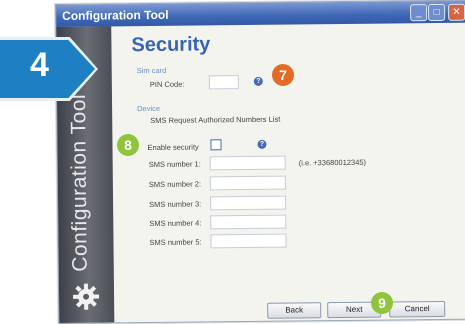 This screenshot has height=324, width=465. Describe the element at coordinates (283, 75) in the screenshot. I see `step-7-badge: 7` at that location.